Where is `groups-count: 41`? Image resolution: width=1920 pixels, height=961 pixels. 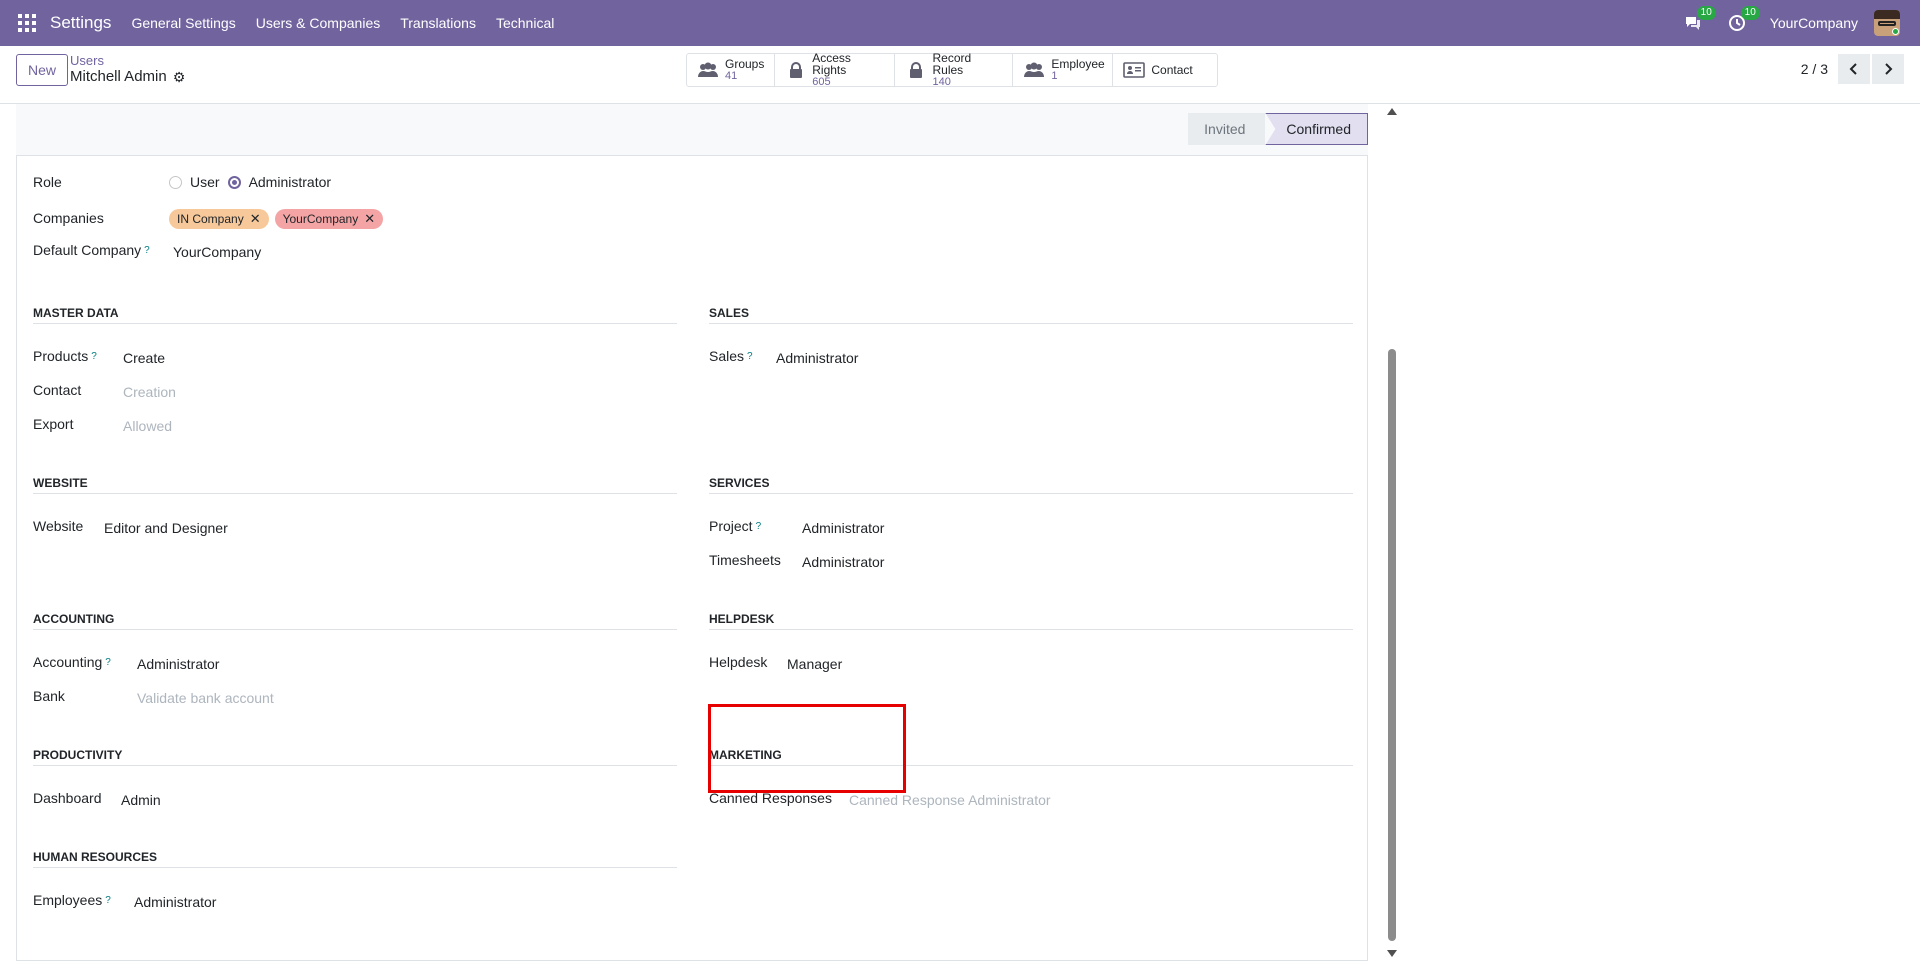
groups-count: 41 is located at coordinates (731, 76).